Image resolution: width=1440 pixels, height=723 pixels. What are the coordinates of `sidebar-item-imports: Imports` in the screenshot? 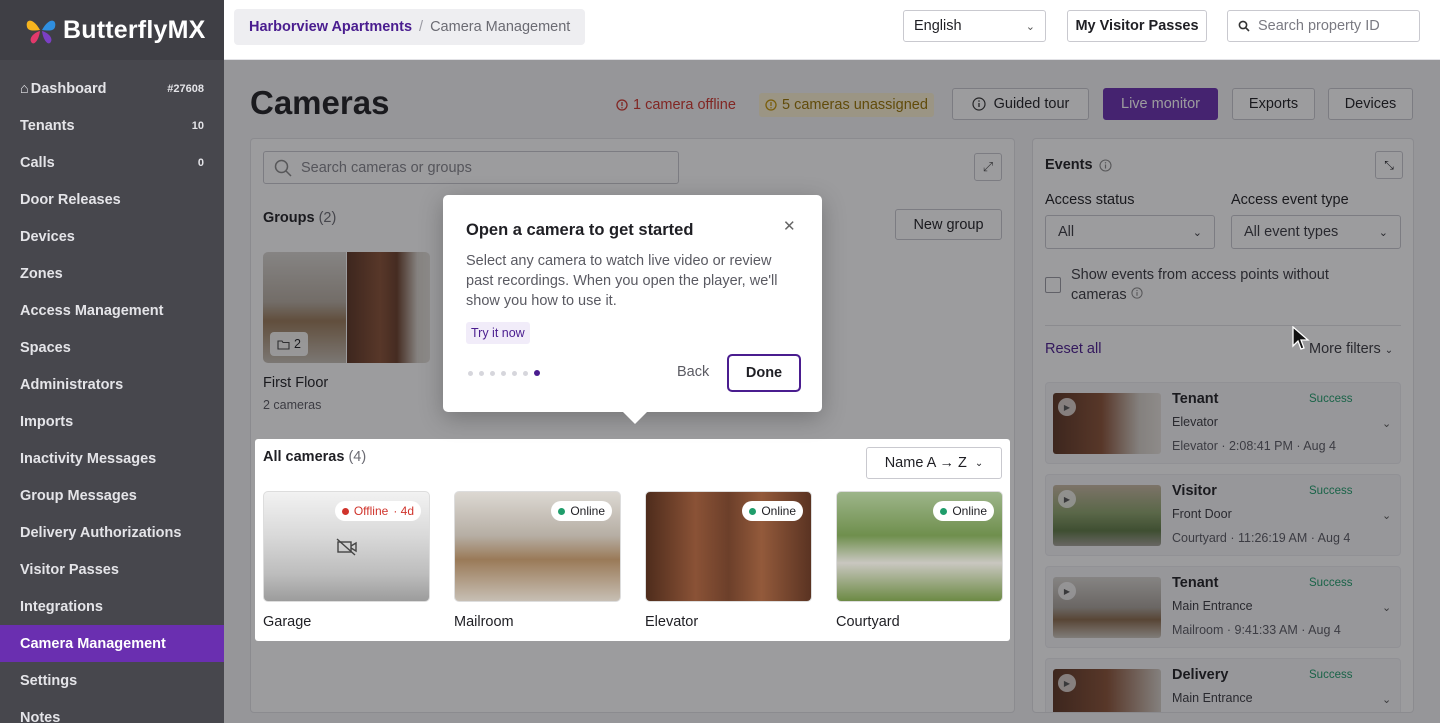 It's located at (112, 421).